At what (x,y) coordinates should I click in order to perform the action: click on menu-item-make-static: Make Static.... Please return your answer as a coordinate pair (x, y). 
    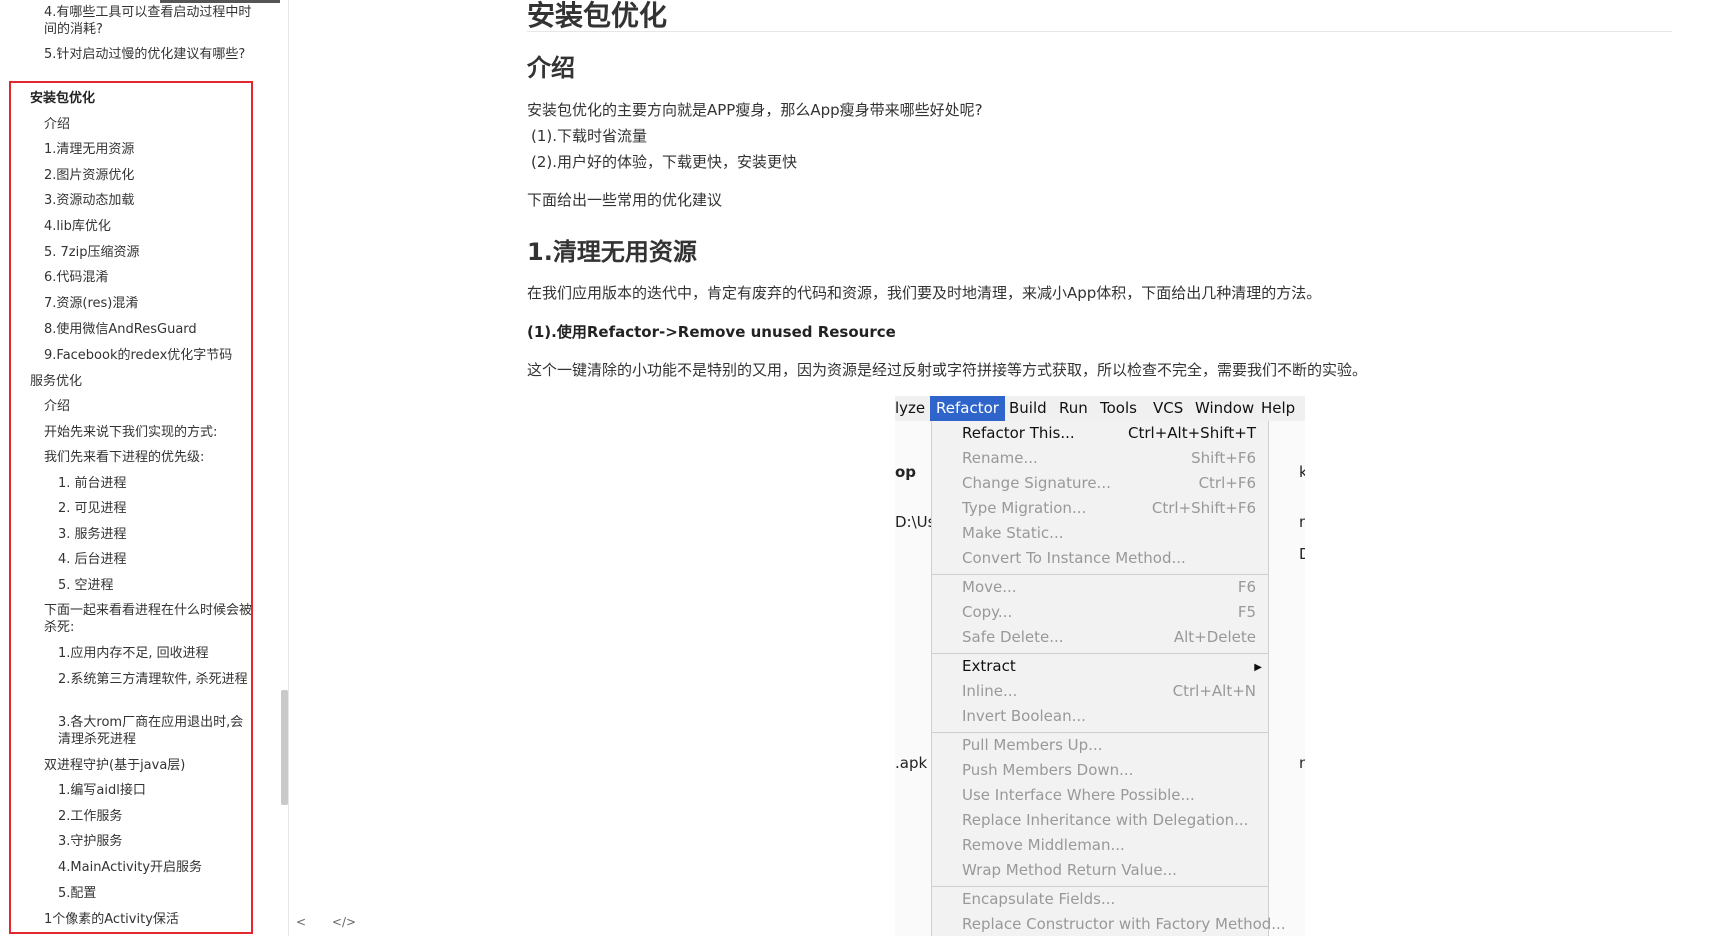
    Looking at the image, I should click on (1012, 533).